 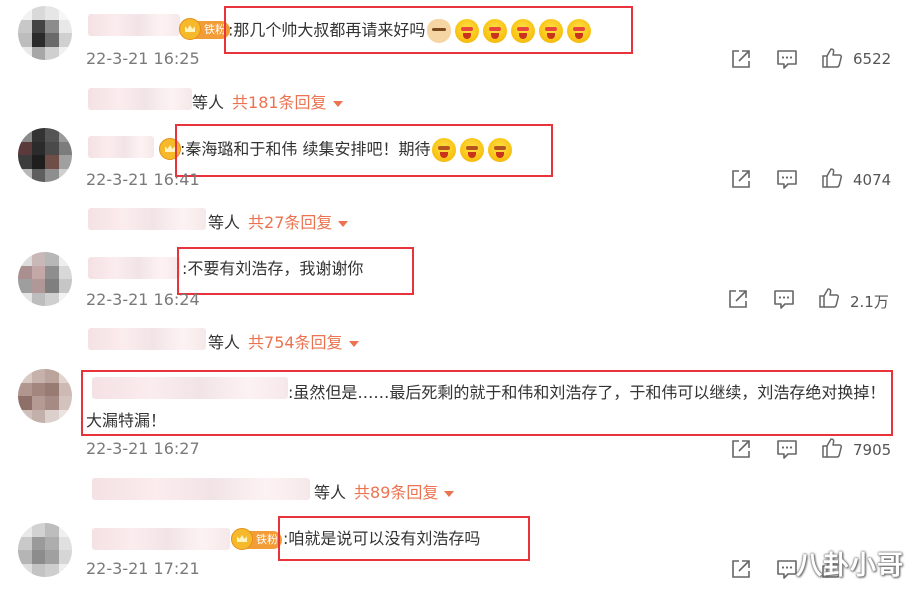 What do you see at coordinates (143, 568) in the screenshot?
I see `timestamp: 22-3-21 17:21` at bounding box center [143, 568].